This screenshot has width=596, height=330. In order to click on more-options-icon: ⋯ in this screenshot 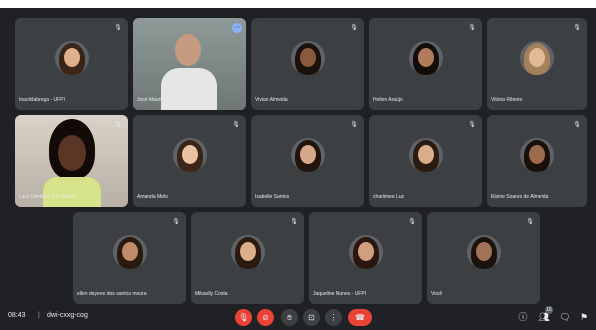, I will do `click(237, 28)`.